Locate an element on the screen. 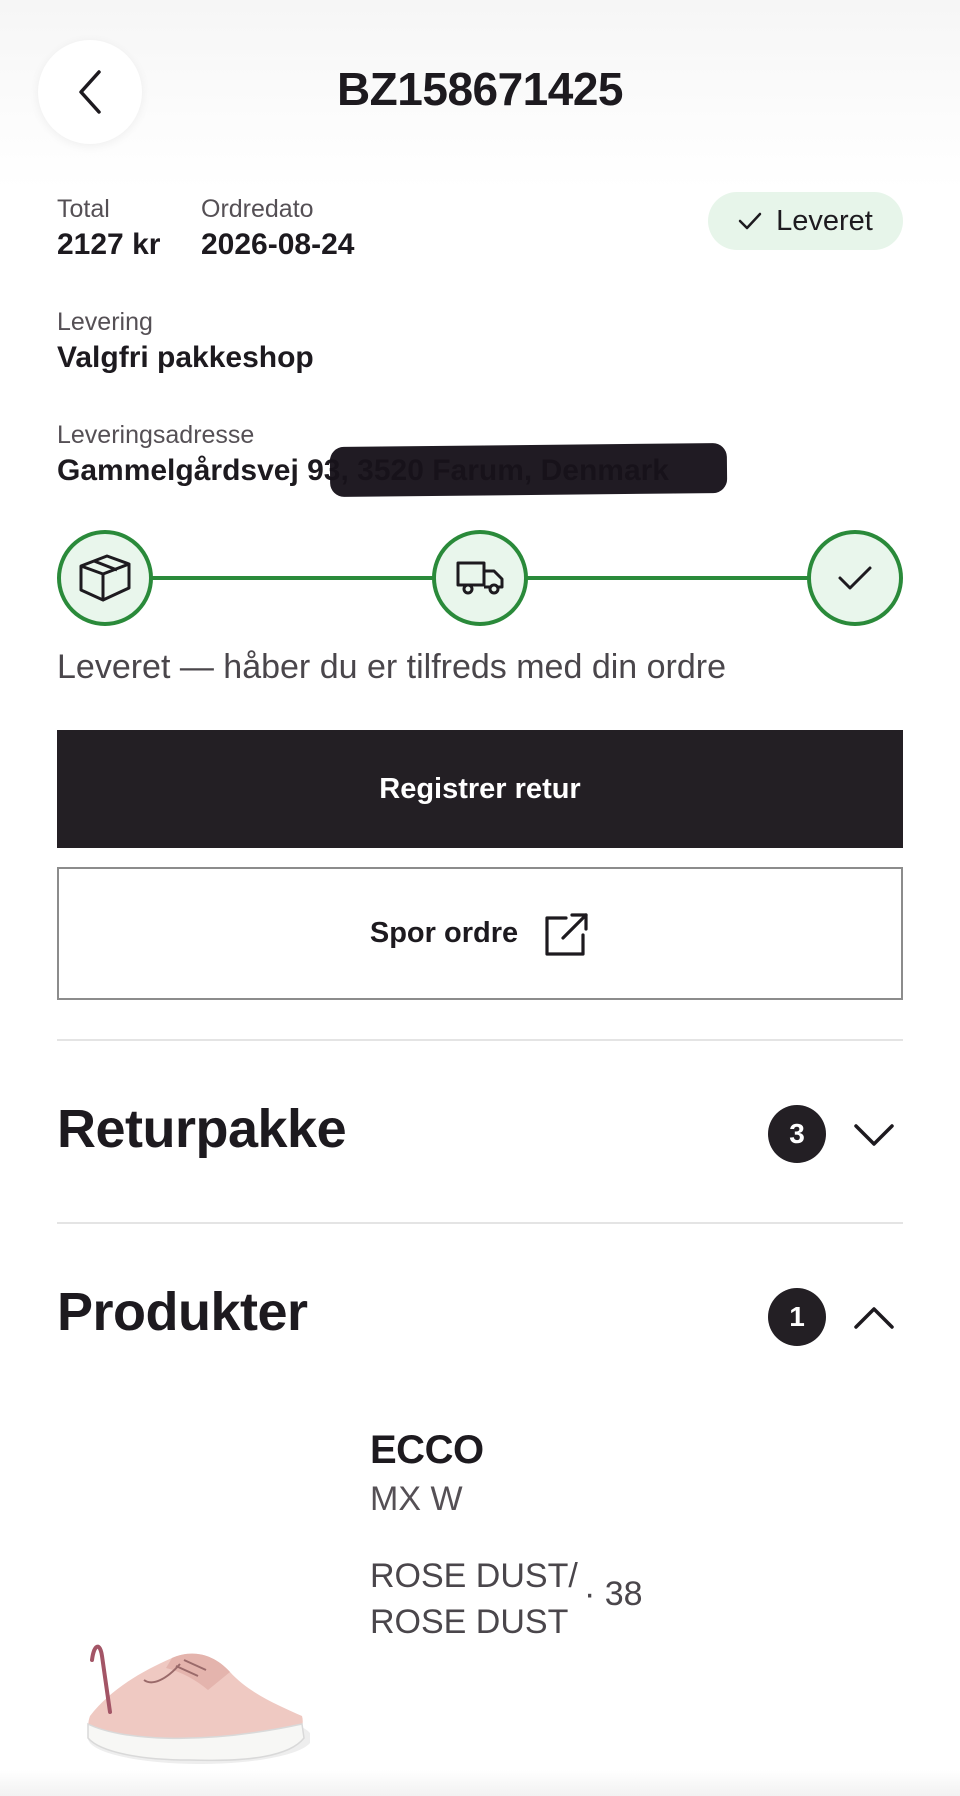 The width and height of the screenshot is (960, 1796). products-section: Produkter 1 is located at coordinates (480, 1313).